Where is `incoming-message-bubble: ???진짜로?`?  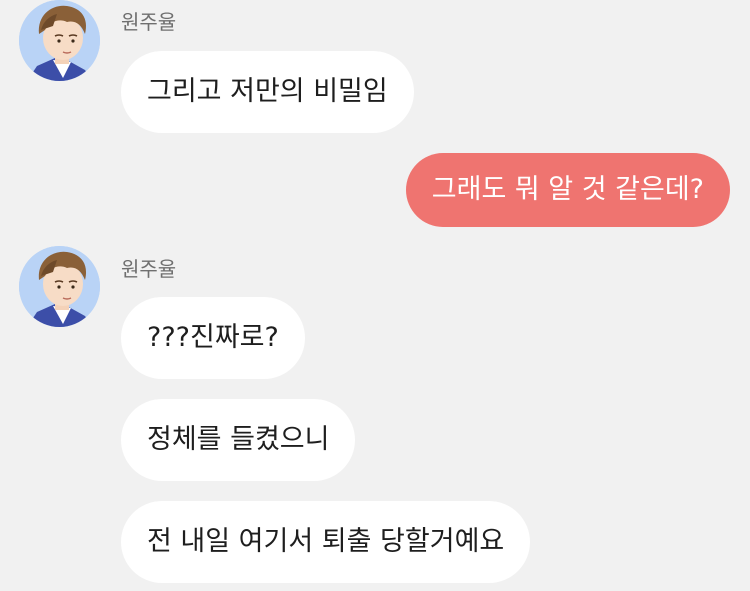 incoming-message-bubble: ???진짜로? is located at coordinates (213, 338).